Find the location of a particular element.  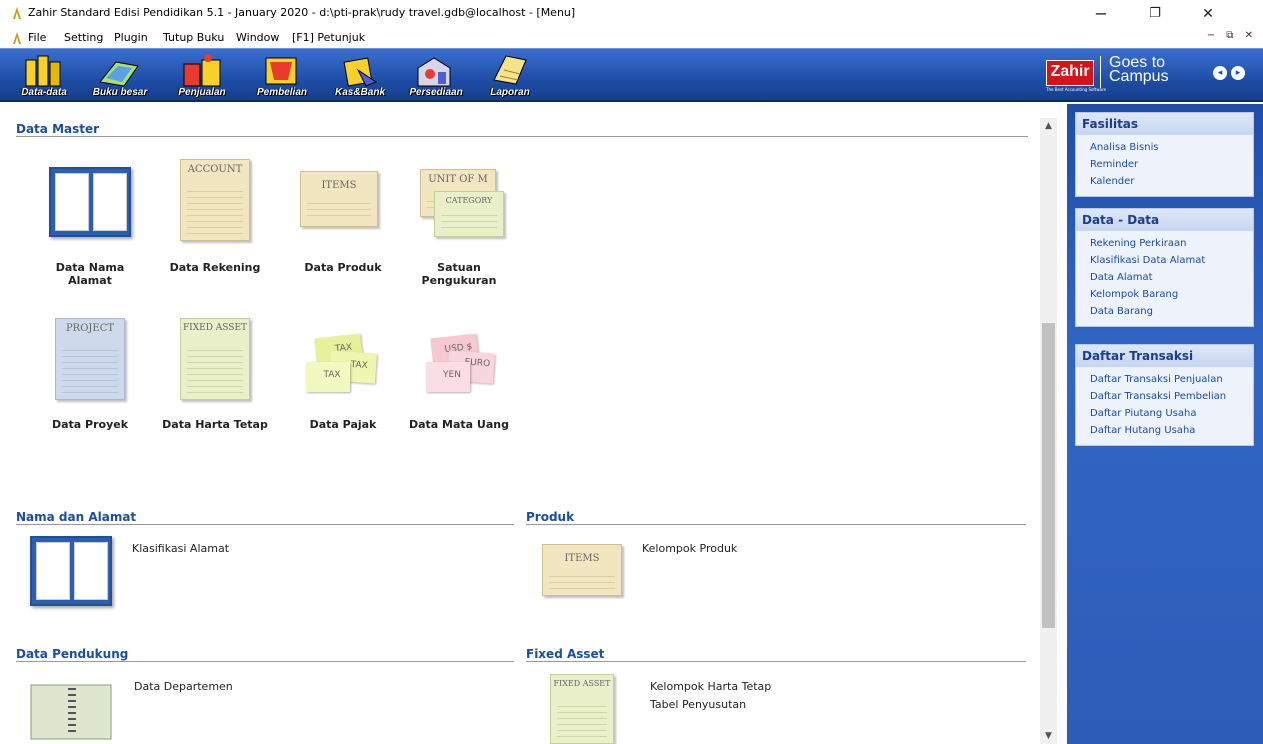

link-analisa-bisnis: Analisa Bisnis is located at coordinates (1164, 147).